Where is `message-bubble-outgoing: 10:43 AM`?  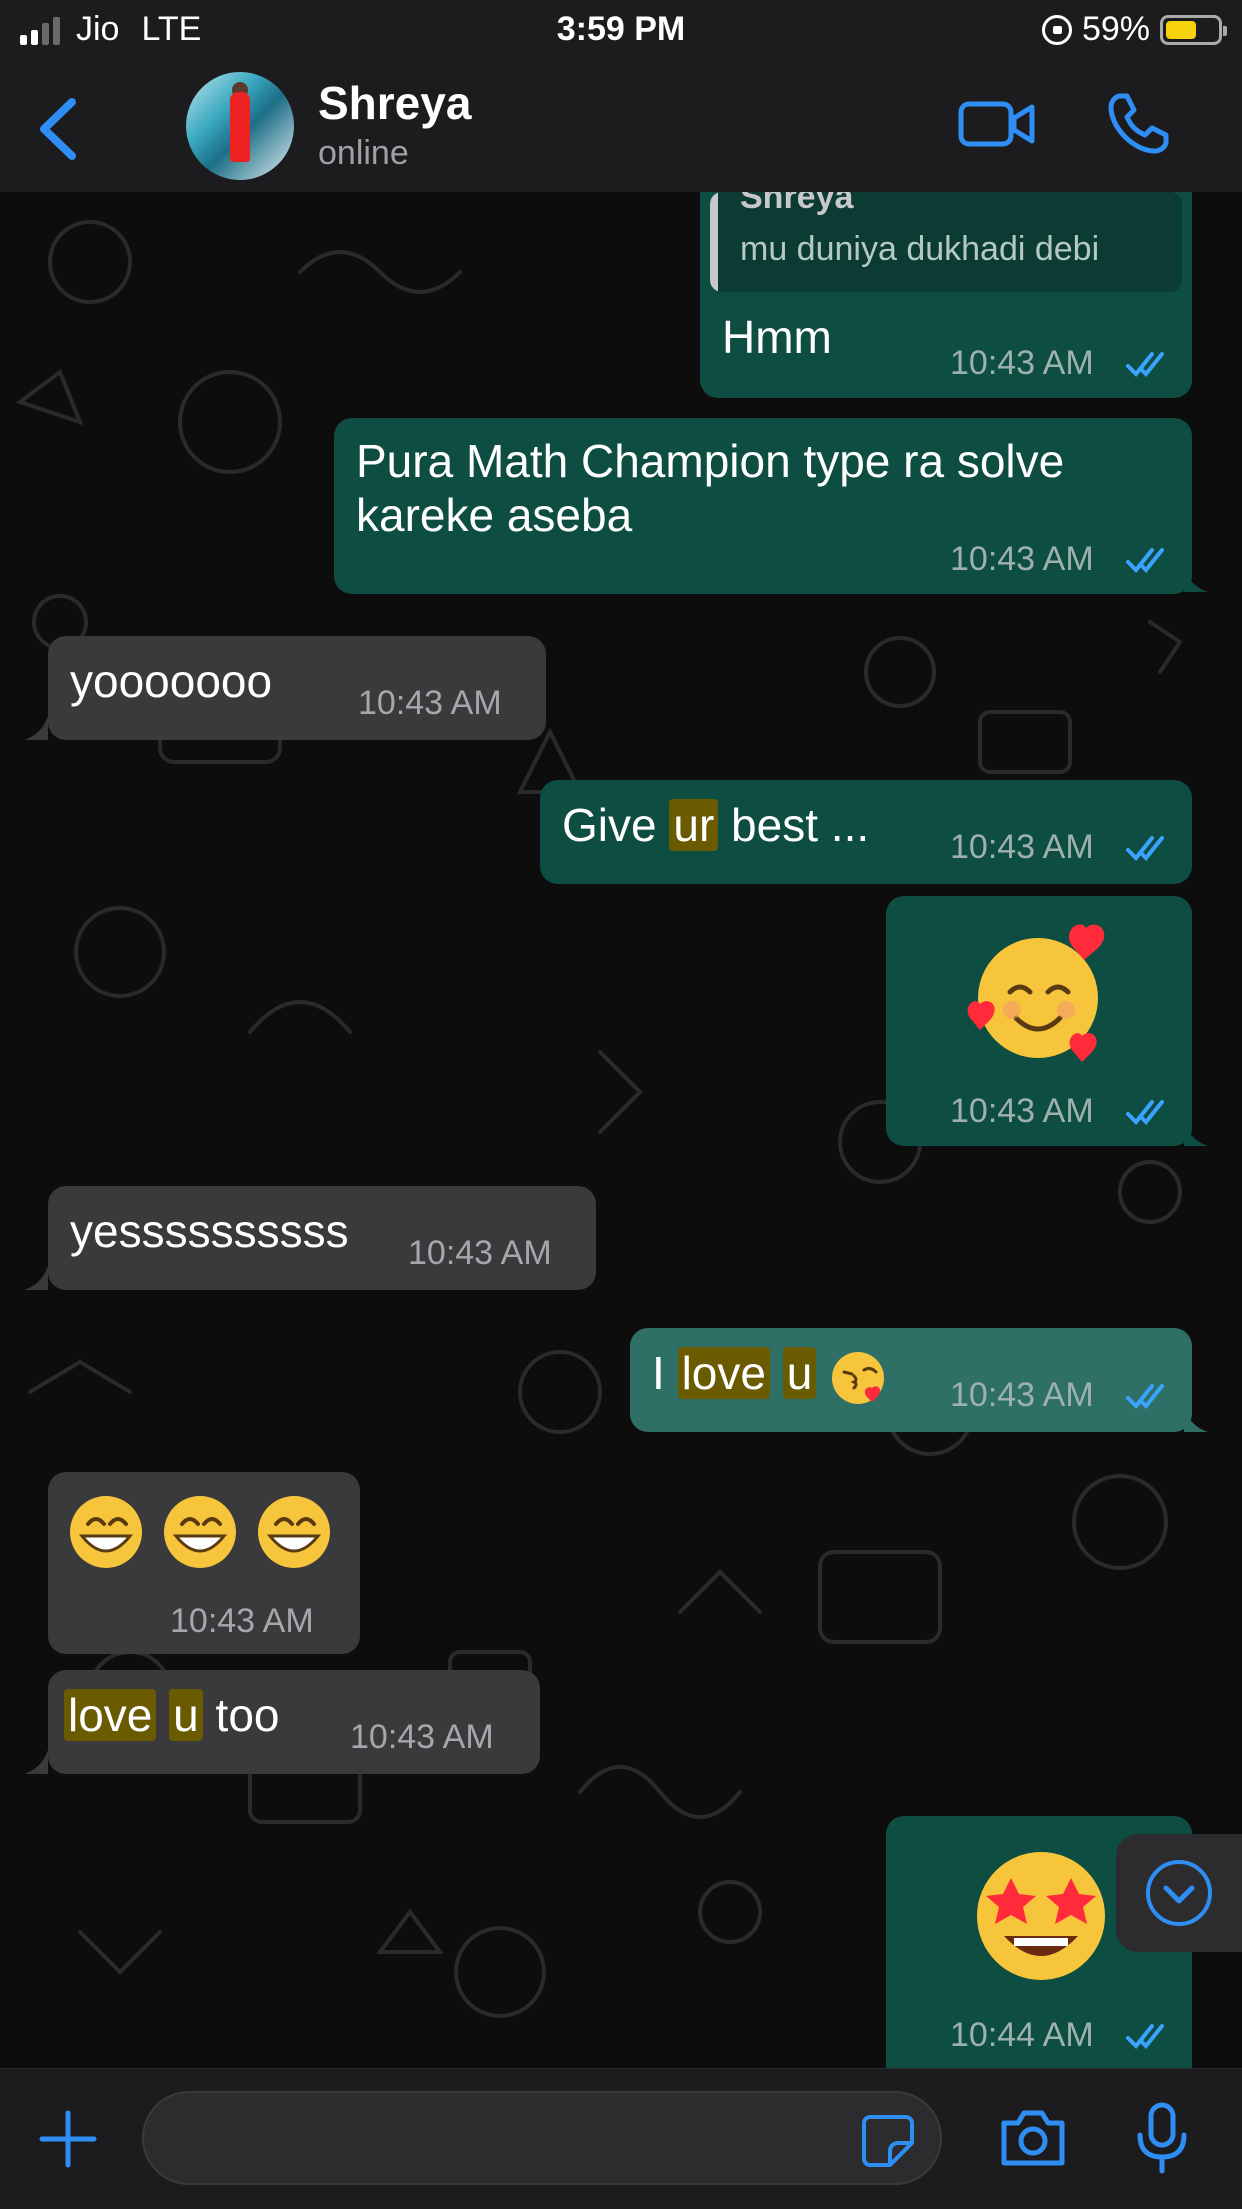
message-bubble-outgoing: 10:43 AM is located at coordinates (1047, 1021).